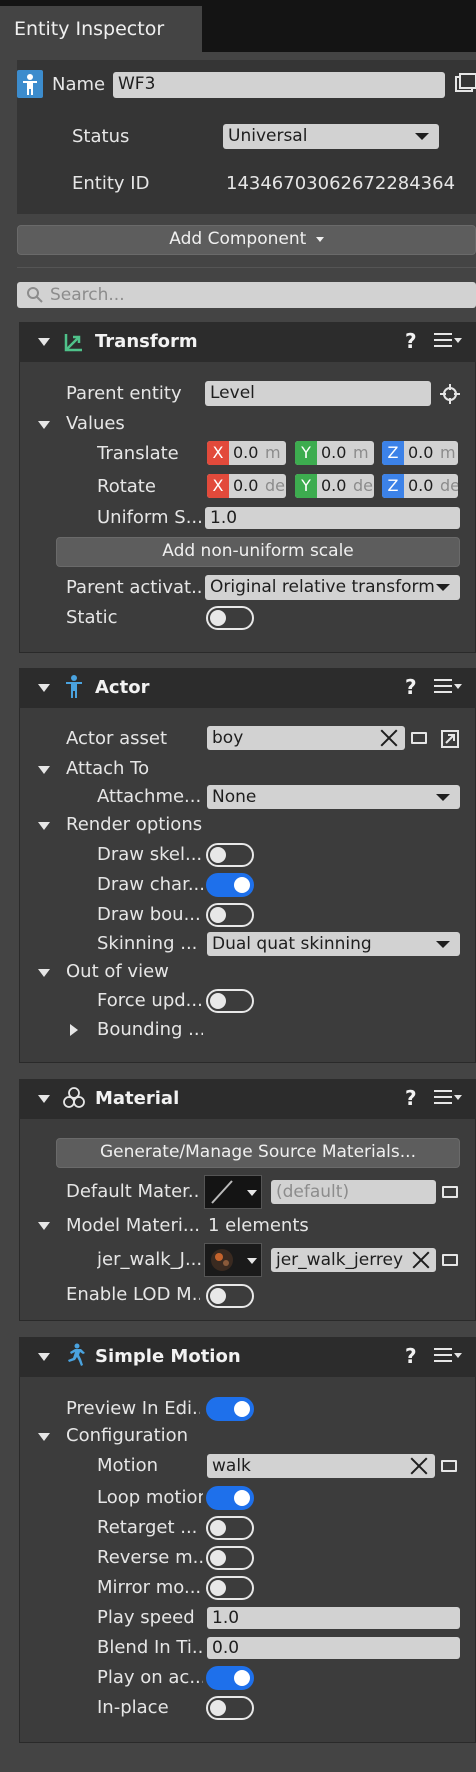 The width and height of the screenshot is (476, 1772). Describe the element at coordinates (321, 1466) in the screenshot. I see `motion-field: walk` at that location.